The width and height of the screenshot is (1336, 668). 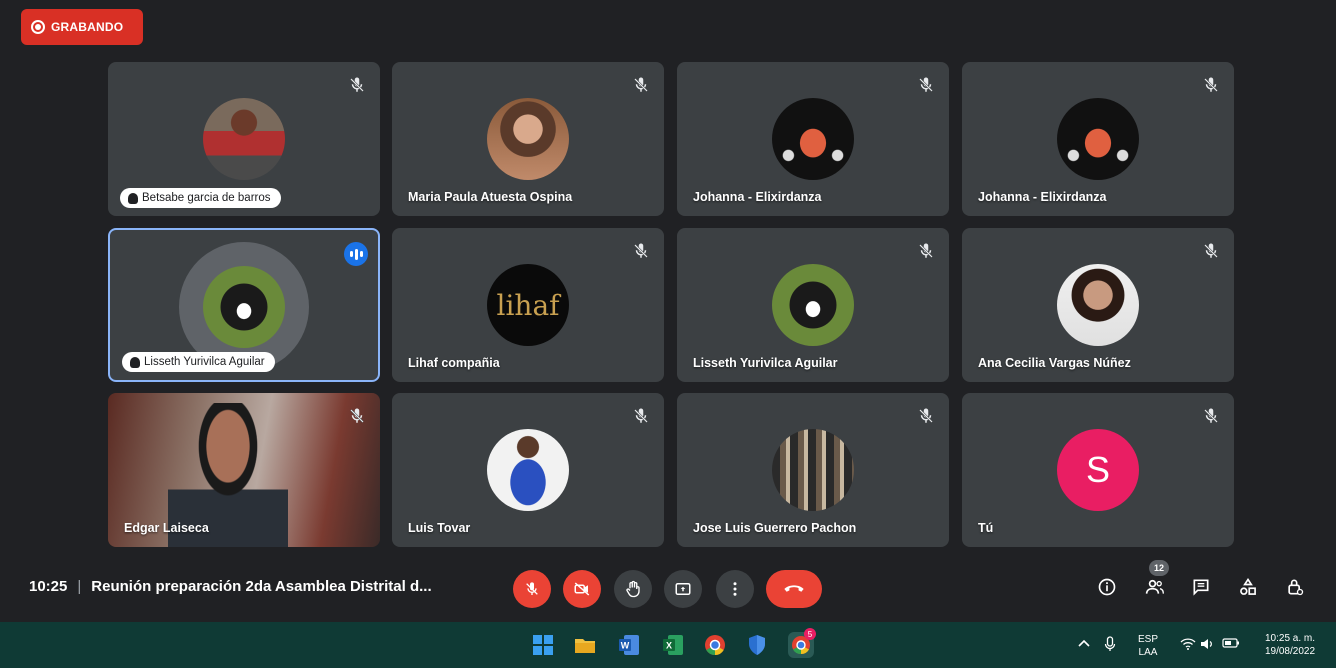 I want to click on chat-button, so click(x=1201, y=587).